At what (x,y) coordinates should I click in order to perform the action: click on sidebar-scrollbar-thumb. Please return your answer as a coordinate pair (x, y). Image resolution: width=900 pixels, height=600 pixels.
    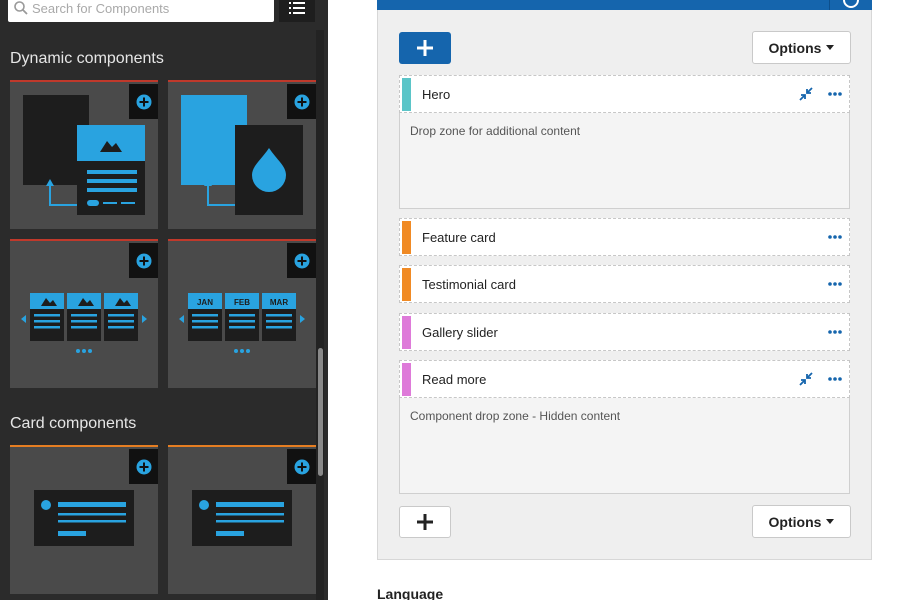
    Looking at the image, I should click on (320, 412).